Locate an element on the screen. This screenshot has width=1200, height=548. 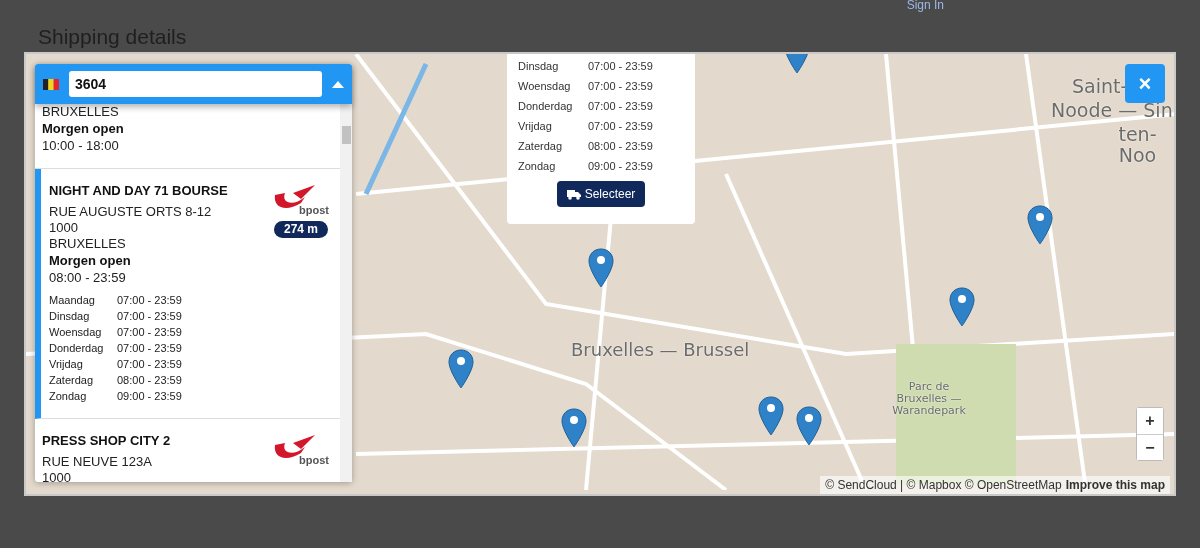
location-name: PRESS SHOP CITY 2 is located at coordinates (107, 441).